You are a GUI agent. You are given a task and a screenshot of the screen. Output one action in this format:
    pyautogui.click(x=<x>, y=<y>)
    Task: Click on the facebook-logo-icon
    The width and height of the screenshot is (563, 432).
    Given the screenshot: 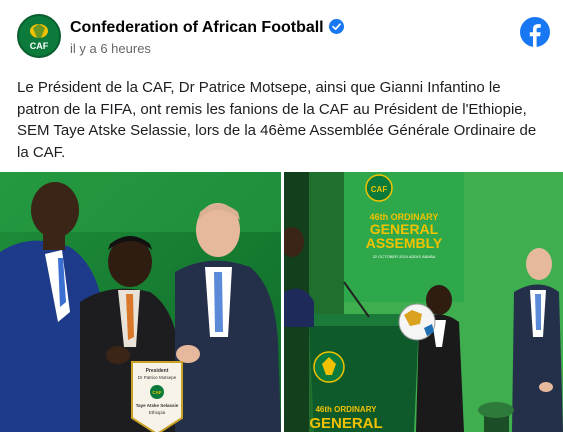 What is the action you would take?
    pyautogui.click(x=535, y=32)
    